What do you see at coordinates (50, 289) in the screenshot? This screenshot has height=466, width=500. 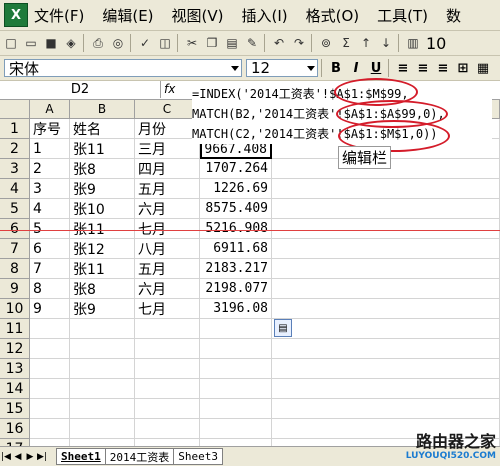 I see `table-cell: 8` at bounding box center [50, 289].